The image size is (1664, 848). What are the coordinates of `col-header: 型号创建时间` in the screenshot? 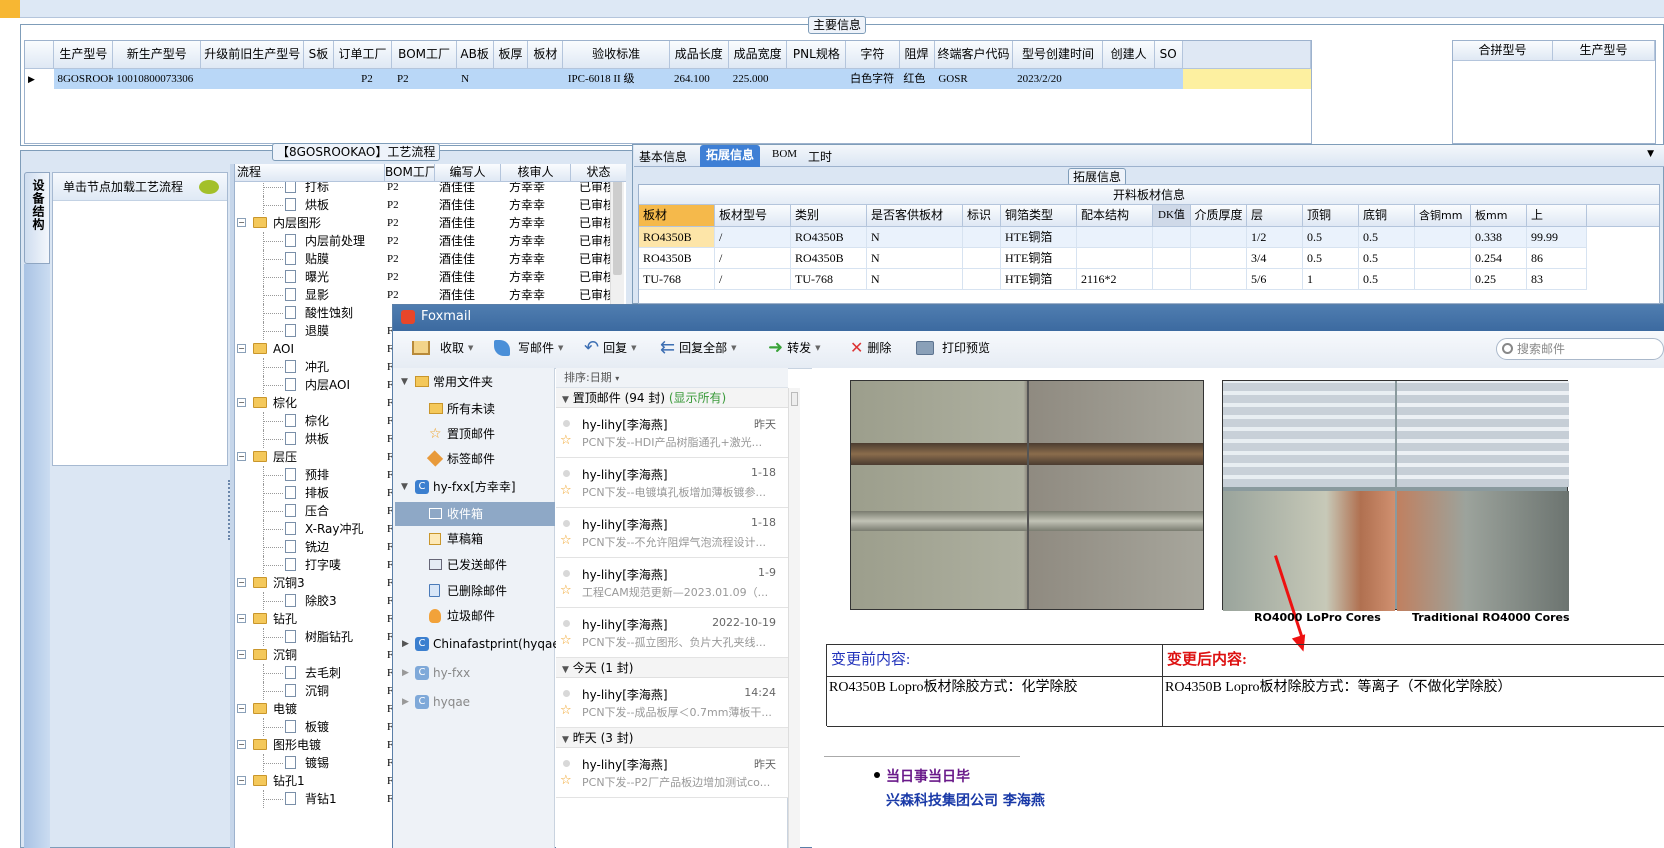 It's located at (1058, 54).